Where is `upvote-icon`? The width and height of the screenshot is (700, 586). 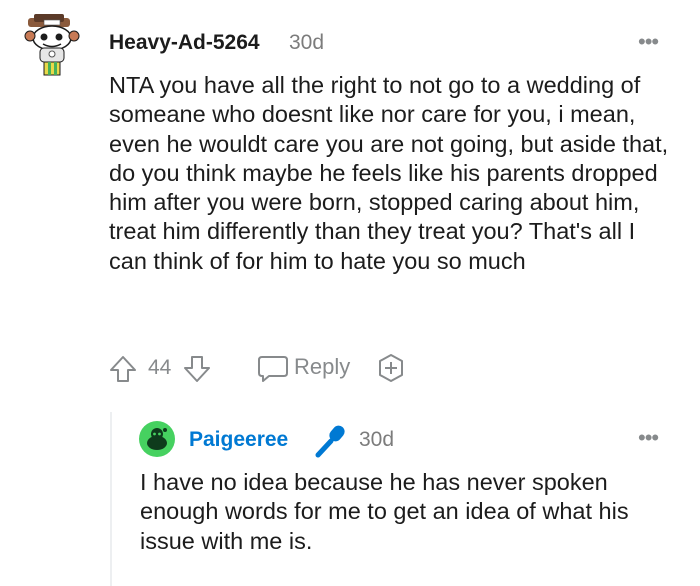 upvote-icon is located at coordinates (123, 369).